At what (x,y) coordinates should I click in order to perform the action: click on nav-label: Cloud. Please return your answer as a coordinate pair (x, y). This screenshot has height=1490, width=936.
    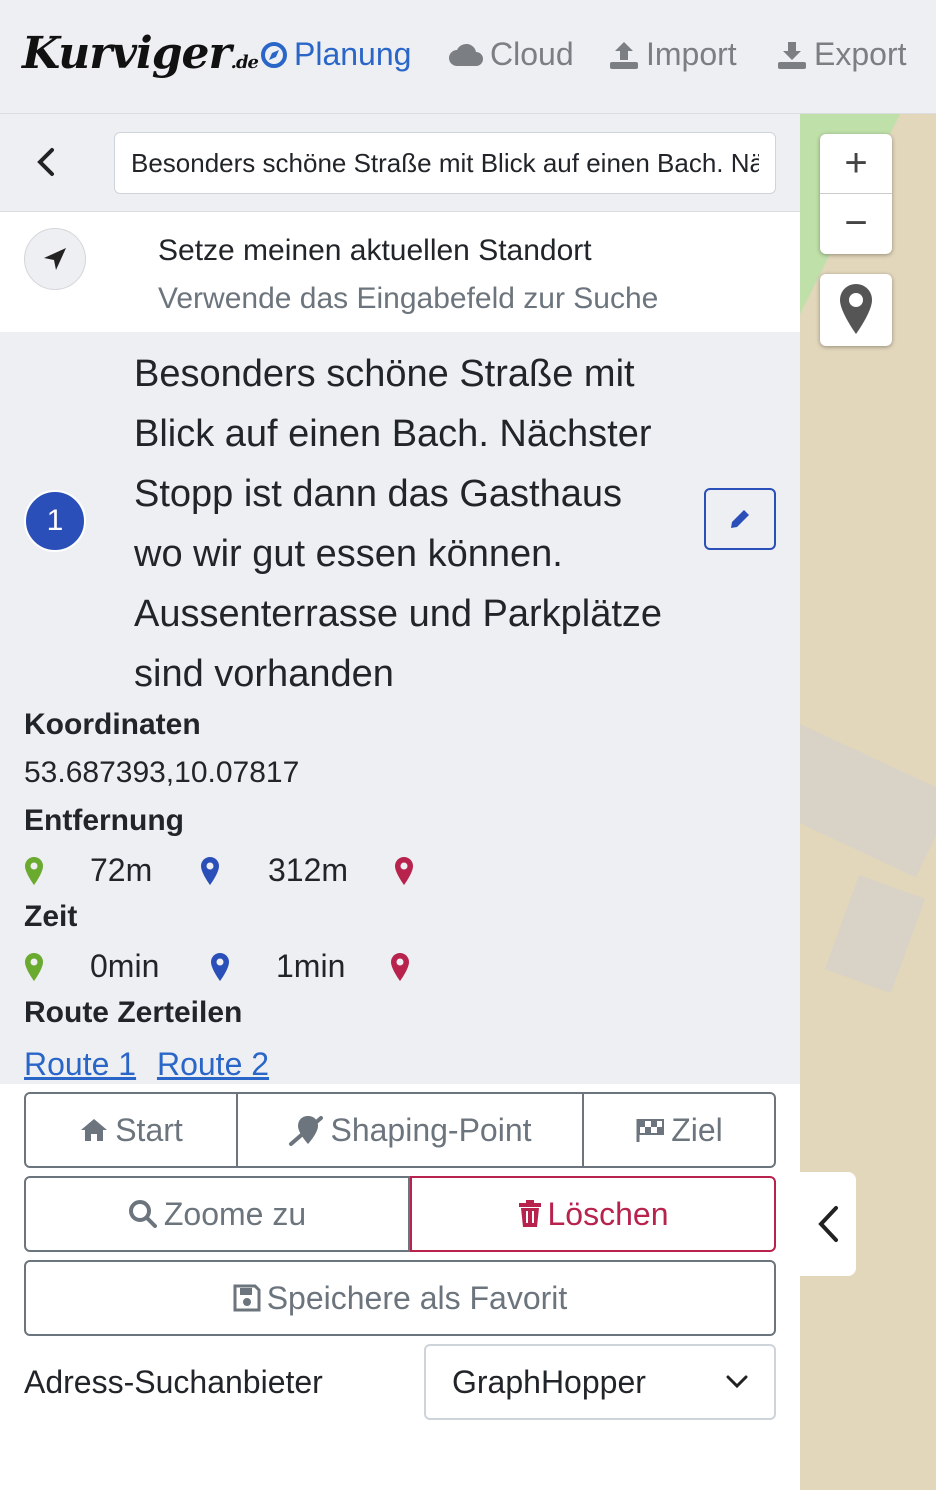
    Looking at the image, I should click on (532, 54).